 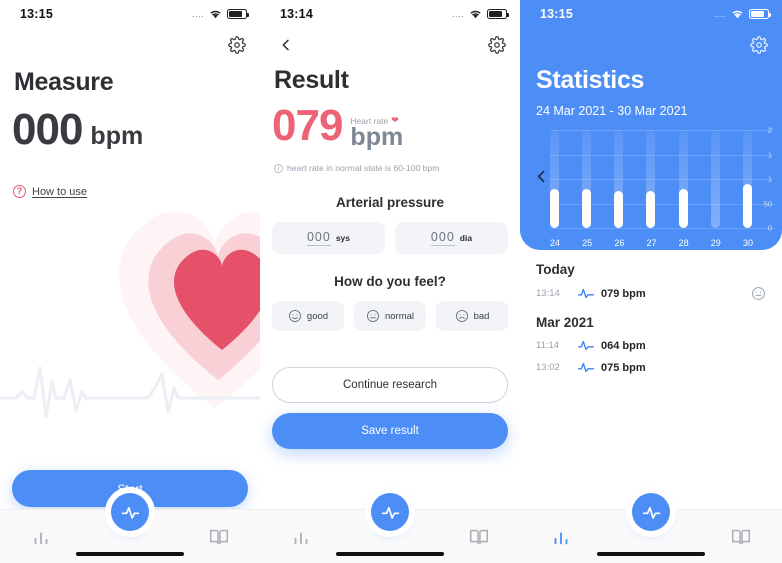 I want to click on statistics-topbar, so click(x=651, y=43).